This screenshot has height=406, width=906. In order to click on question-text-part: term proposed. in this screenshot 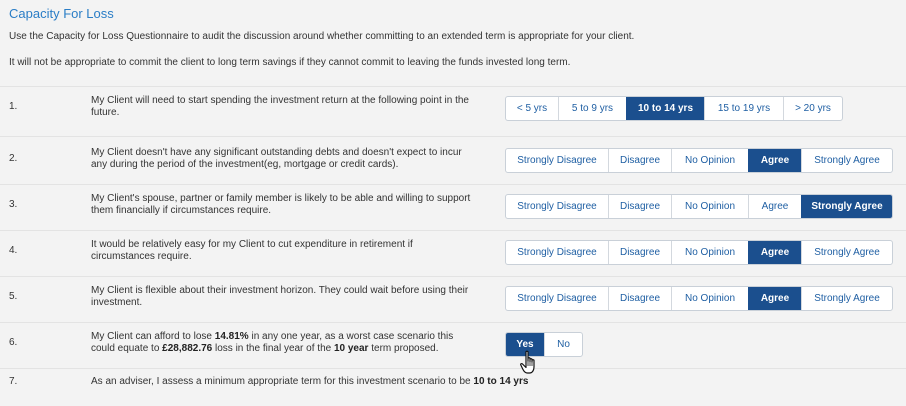, I will do `click(403, 348)`.